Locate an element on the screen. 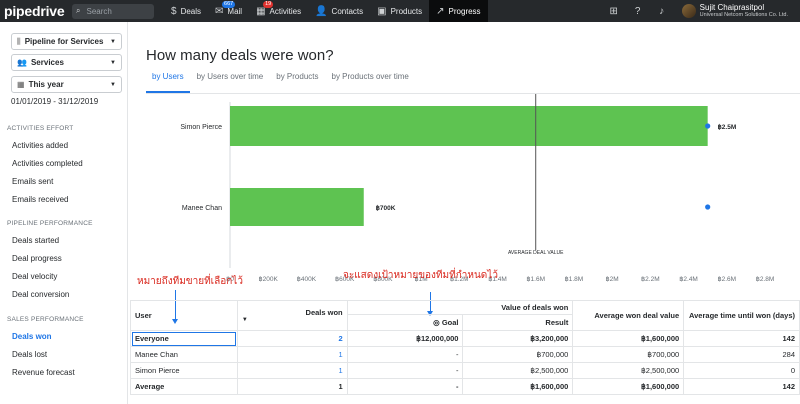  nav-progress: ↗ Progress is located at coordinates (458, 11).